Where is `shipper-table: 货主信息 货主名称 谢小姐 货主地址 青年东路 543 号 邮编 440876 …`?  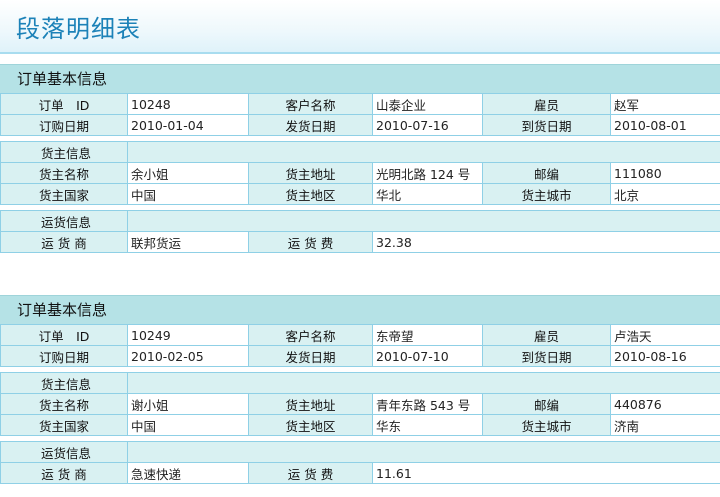 shipper-table: 货主信息 货主名称 谢小姐 货主地址 青年东路 543 号 邮编 440876 … is located at coordinates (360, 404).